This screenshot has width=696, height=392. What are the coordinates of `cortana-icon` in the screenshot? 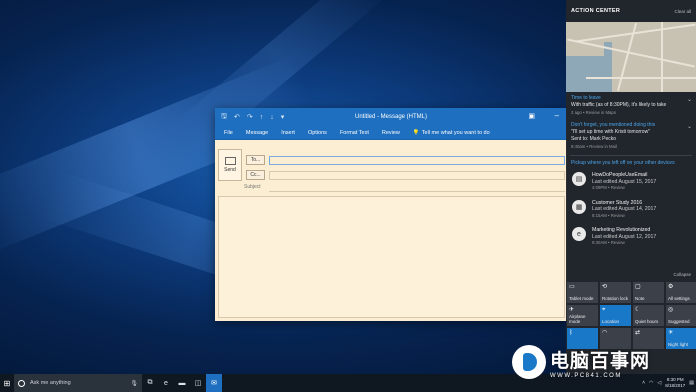 It's located at (21, 383).